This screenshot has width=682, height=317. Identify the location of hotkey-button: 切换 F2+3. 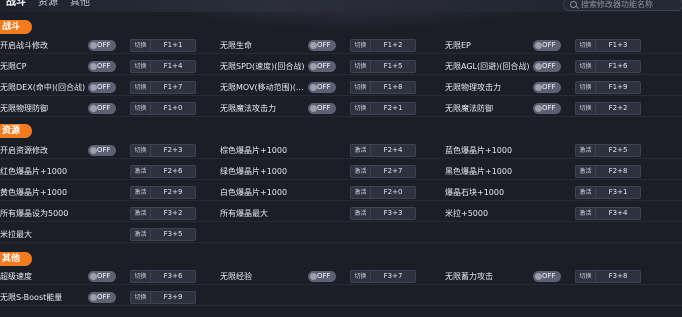
(163, 150).